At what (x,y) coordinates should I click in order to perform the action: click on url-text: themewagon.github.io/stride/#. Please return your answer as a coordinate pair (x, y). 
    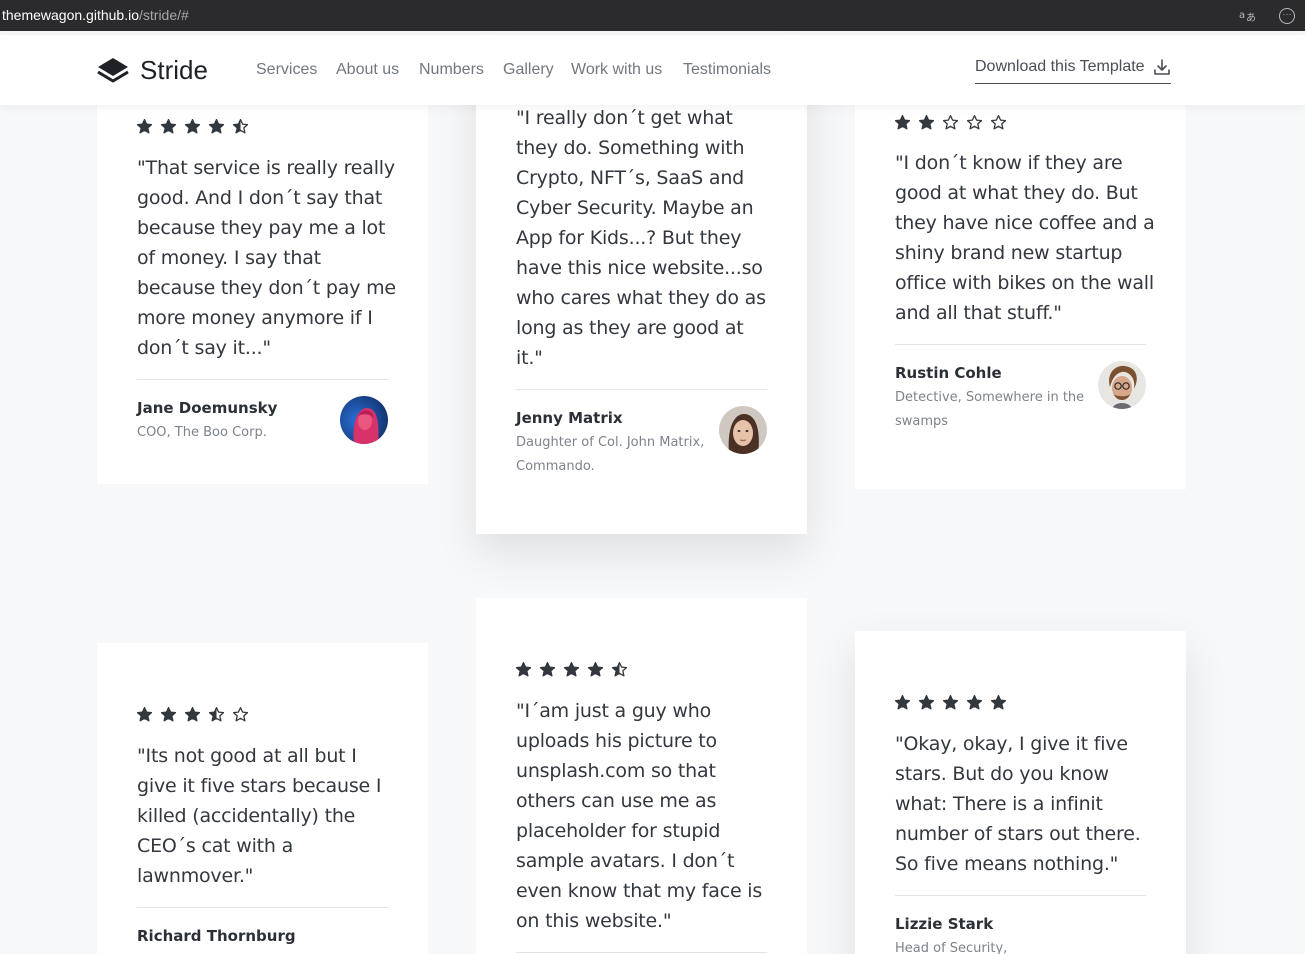
    Looking at the image, I should click on (95, 15).